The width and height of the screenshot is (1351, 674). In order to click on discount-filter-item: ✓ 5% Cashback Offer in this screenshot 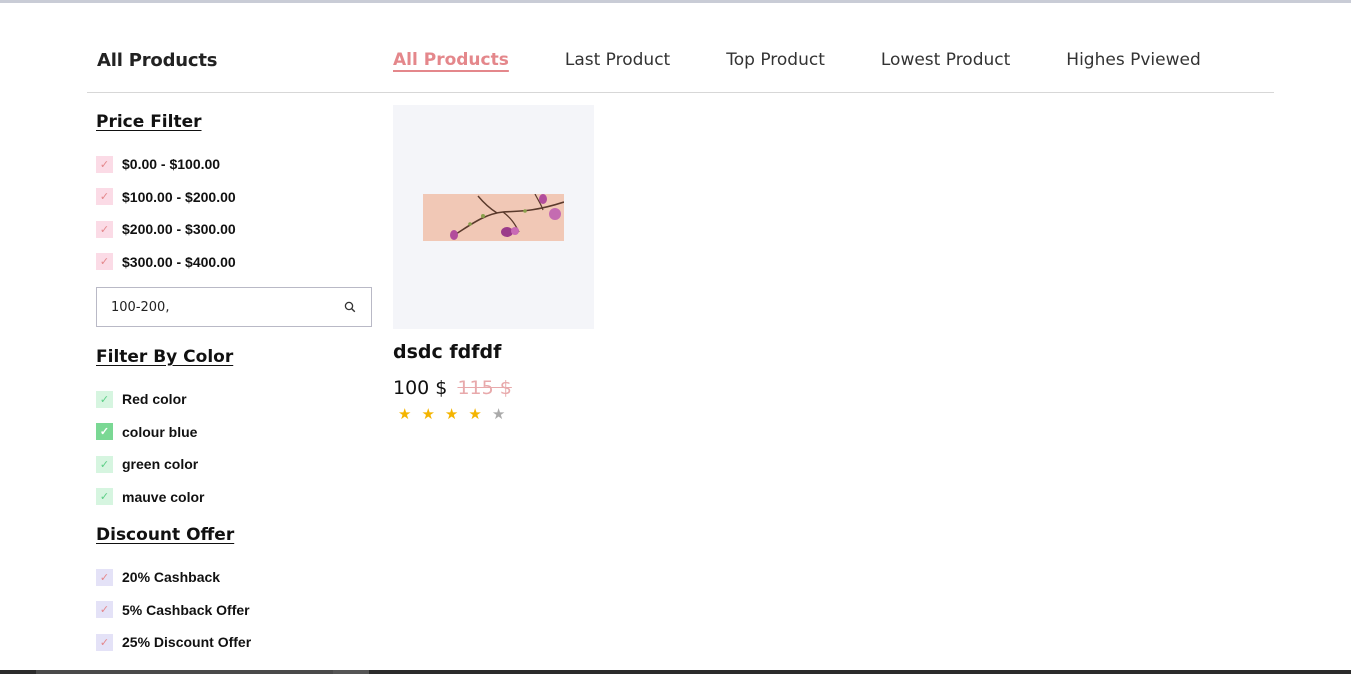, I will do `click(234, 610)`.